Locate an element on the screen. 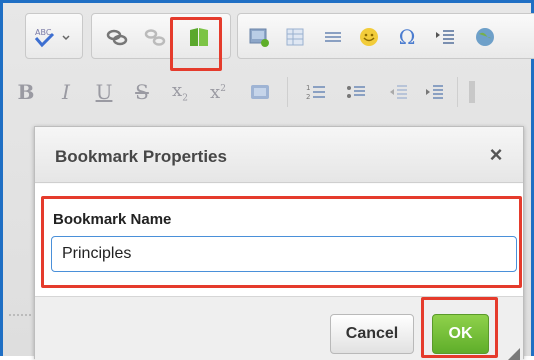  image-button is located at coordinates (259, 37).